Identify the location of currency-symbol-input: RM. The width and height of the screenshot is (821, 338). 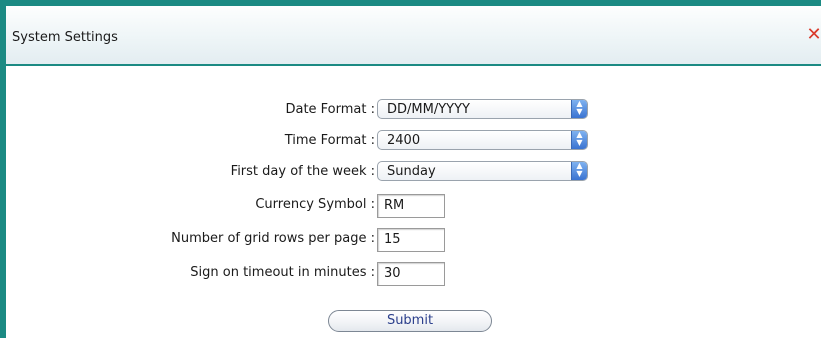
(411, 206).